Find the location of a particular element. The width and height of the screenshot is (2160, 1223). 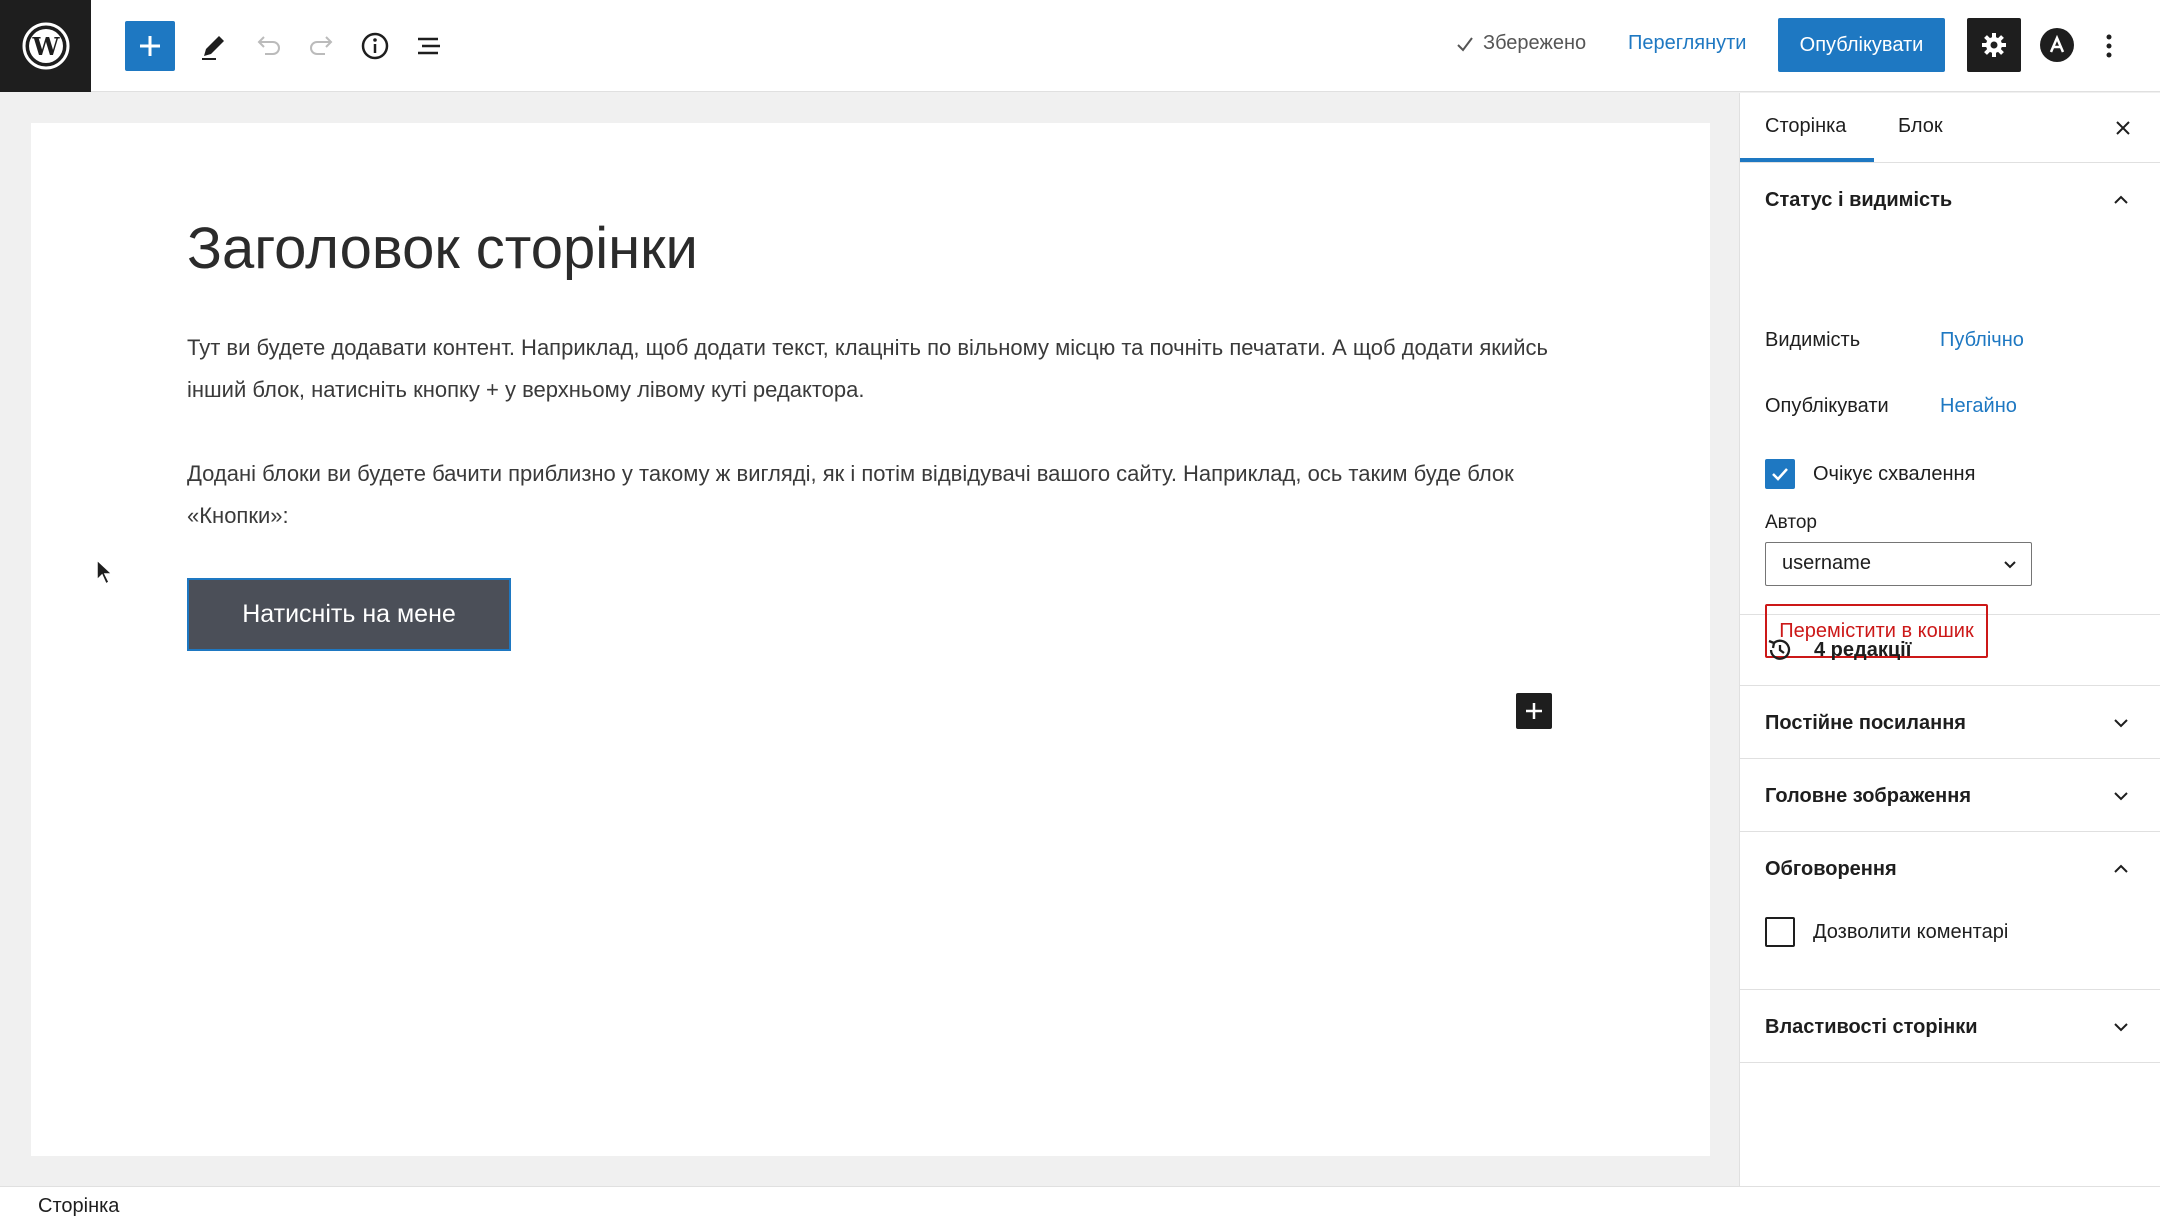

undo-button is located at coordinates (268, 46).